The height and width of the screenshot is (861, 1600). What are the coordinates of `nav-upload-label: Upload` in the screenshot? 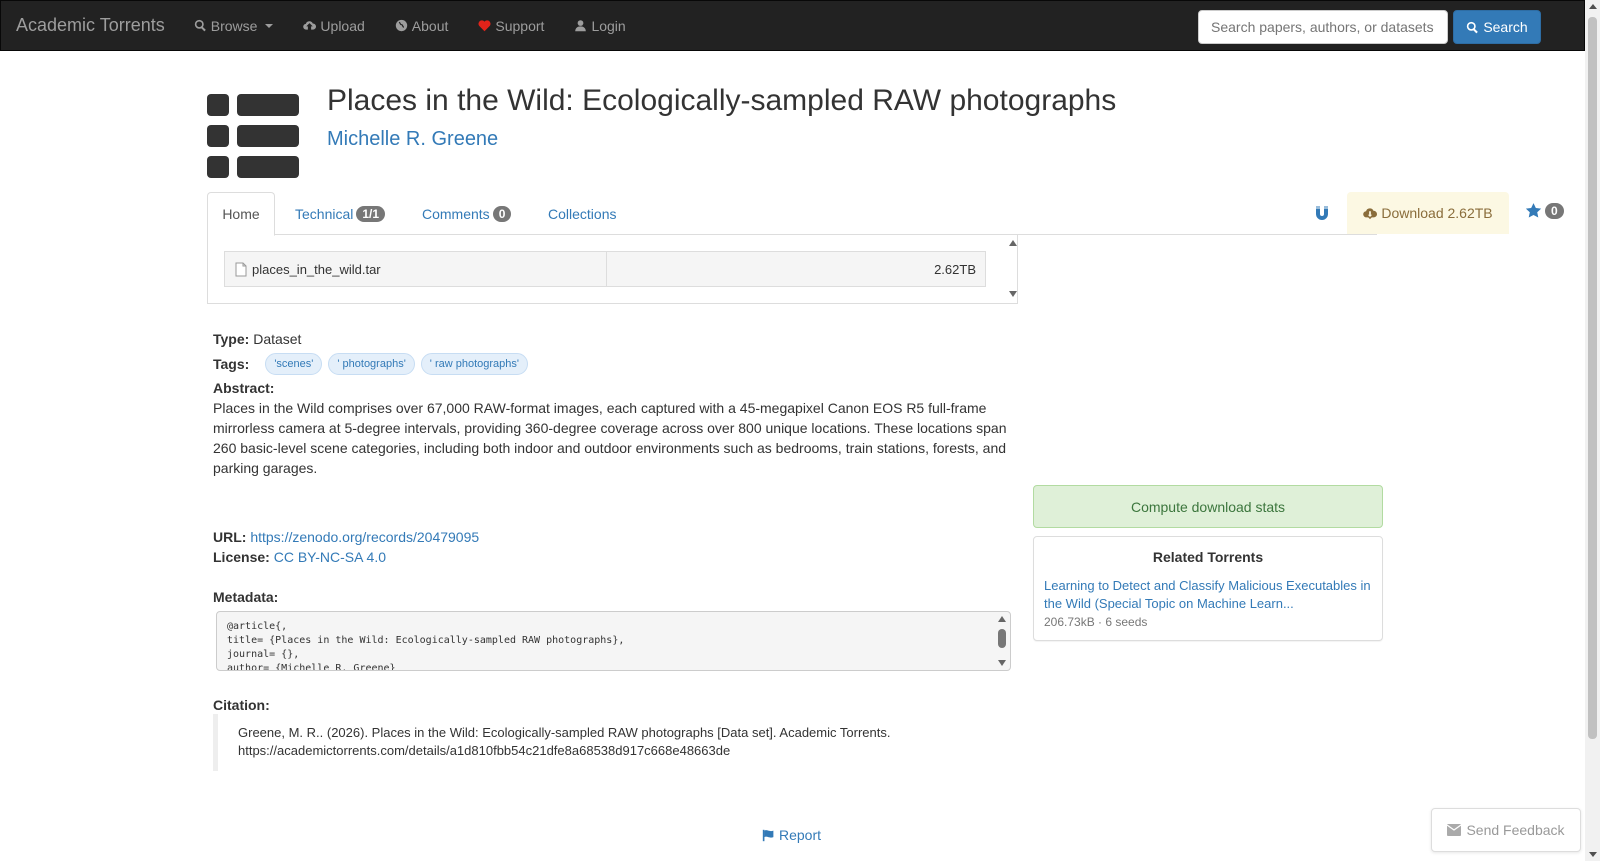 It's located at (342, 25).